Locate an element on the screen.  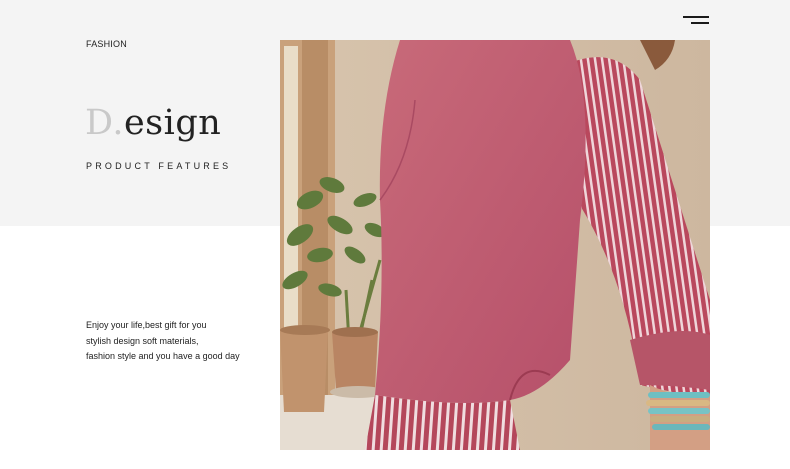
category-tag: FASHION is located at coordinates (106, 44).